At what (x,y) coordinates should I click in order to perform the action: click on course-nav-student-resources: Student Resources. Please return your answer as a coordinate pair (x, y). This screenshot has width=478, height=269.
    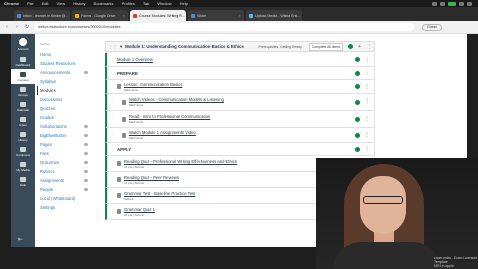
    Looking at the image, I should click on (66, 63).